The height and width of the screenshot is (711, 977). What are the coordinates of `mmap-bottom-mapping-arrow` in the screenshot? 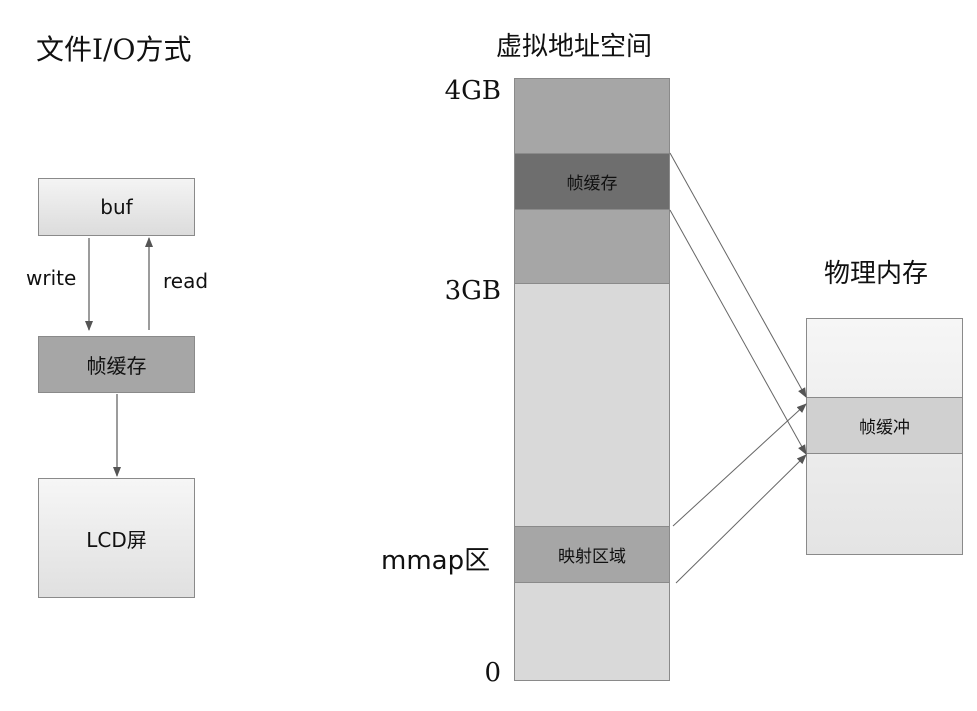 It's located at (741, 519).